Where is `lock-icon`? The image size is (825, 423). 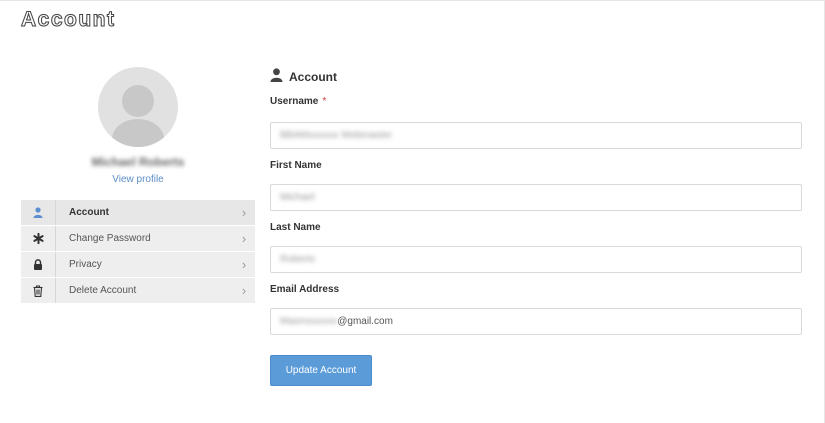
lock-icon is located at coordinates (38, 264).